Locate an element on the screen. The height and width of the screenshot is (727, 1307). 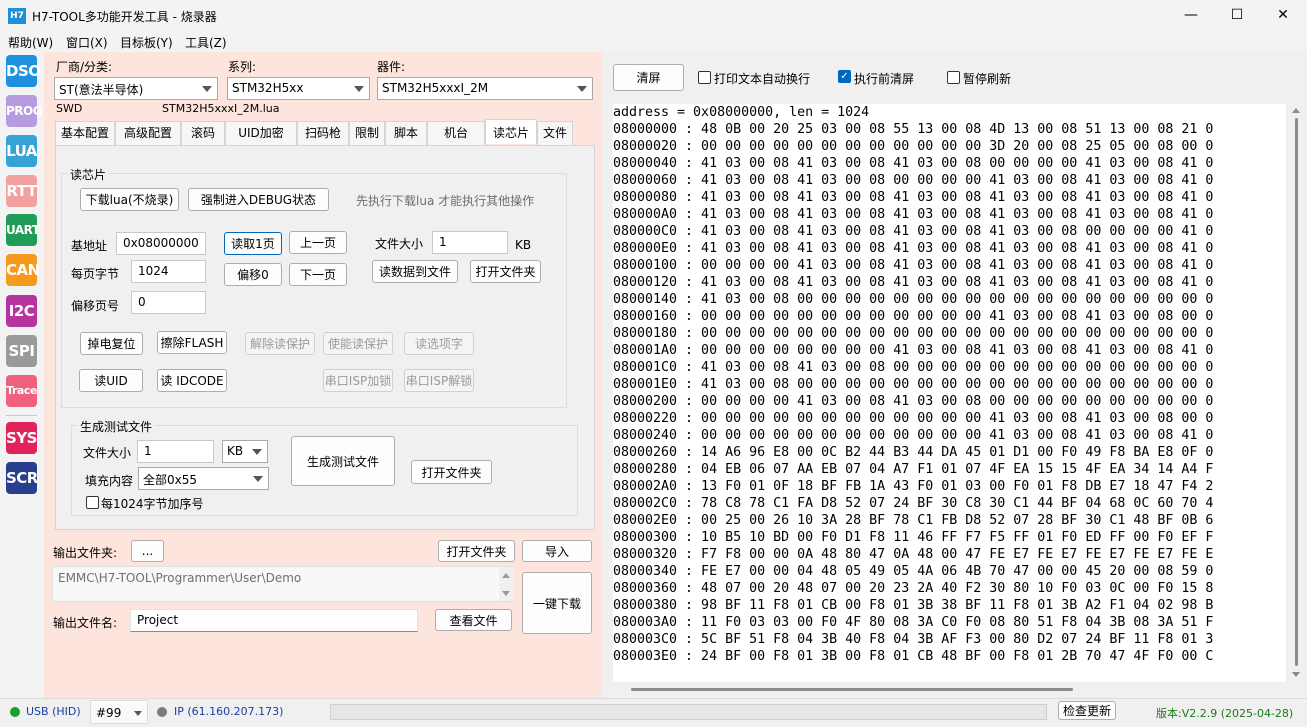
module-rtt-button: RTT is located at coordinates (21, 191).